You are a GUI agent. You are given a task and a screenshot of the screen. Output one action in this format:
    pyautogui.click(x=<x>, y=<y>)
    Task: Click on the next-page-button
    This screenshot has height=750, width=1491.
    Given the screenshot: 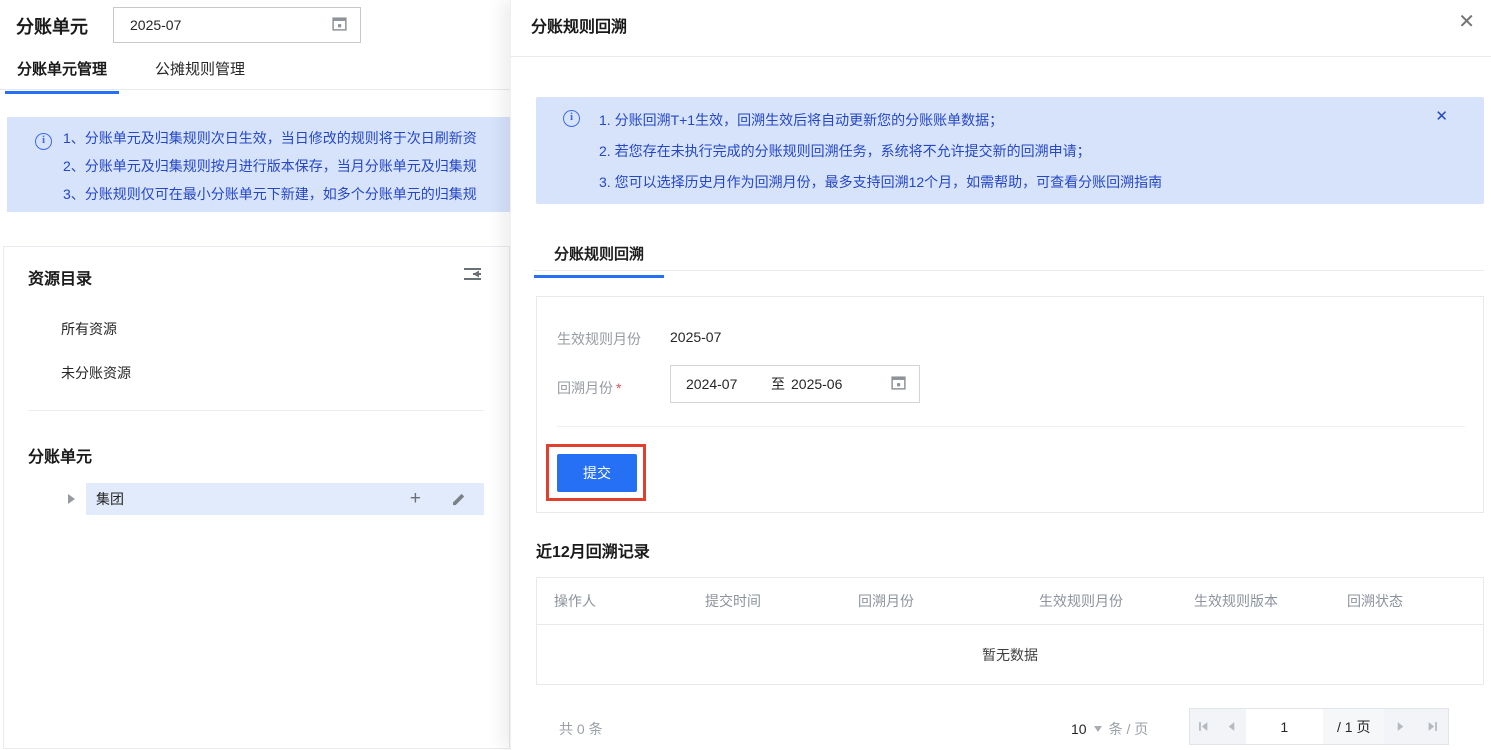 What is the action you would take?
    pyautogui.click(x=1400, y=726)
    